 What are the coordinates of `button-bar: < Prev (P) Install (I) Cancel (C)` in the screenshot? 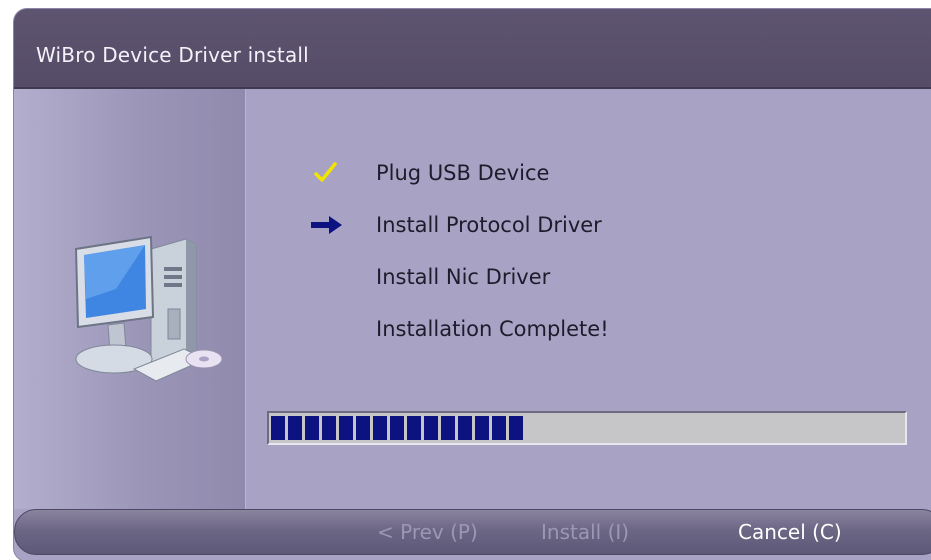 It's located at (472, 532).